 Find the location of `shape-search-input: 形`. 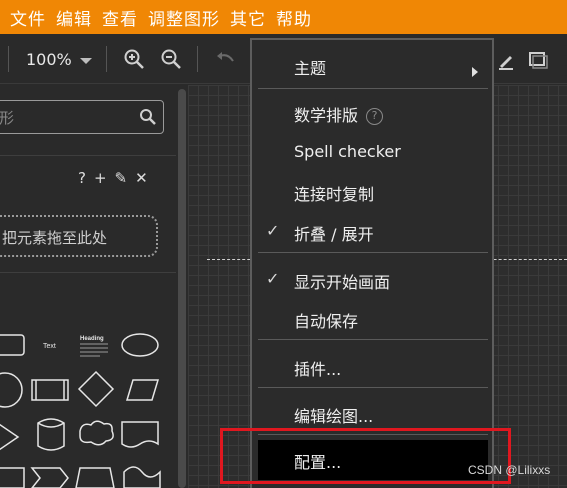

shape-search-input: 形 is located at coordinates (82, 117).